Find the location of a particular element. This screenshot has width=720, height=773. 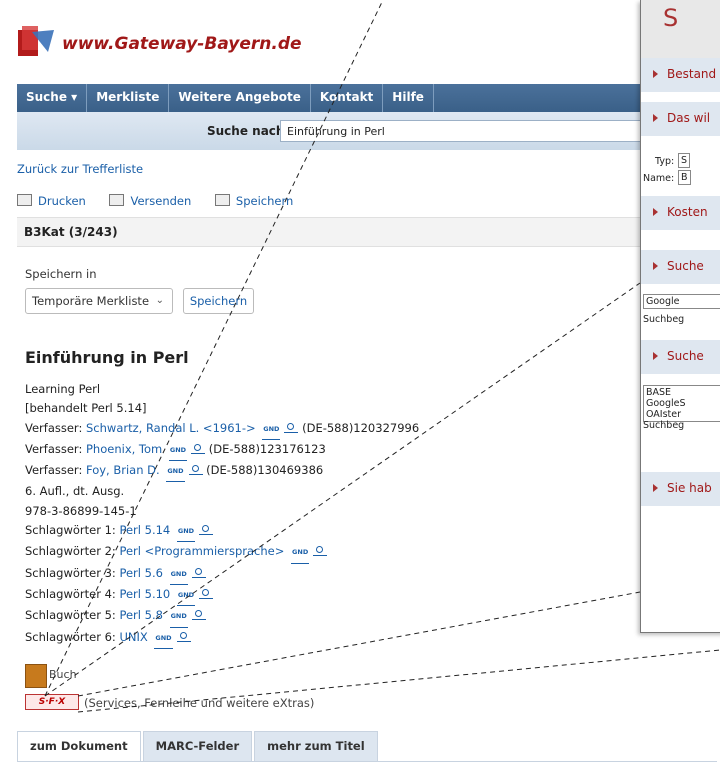

record-edition: 6. Aufl., dt. Ausg. is located at coordinates (75, 491).